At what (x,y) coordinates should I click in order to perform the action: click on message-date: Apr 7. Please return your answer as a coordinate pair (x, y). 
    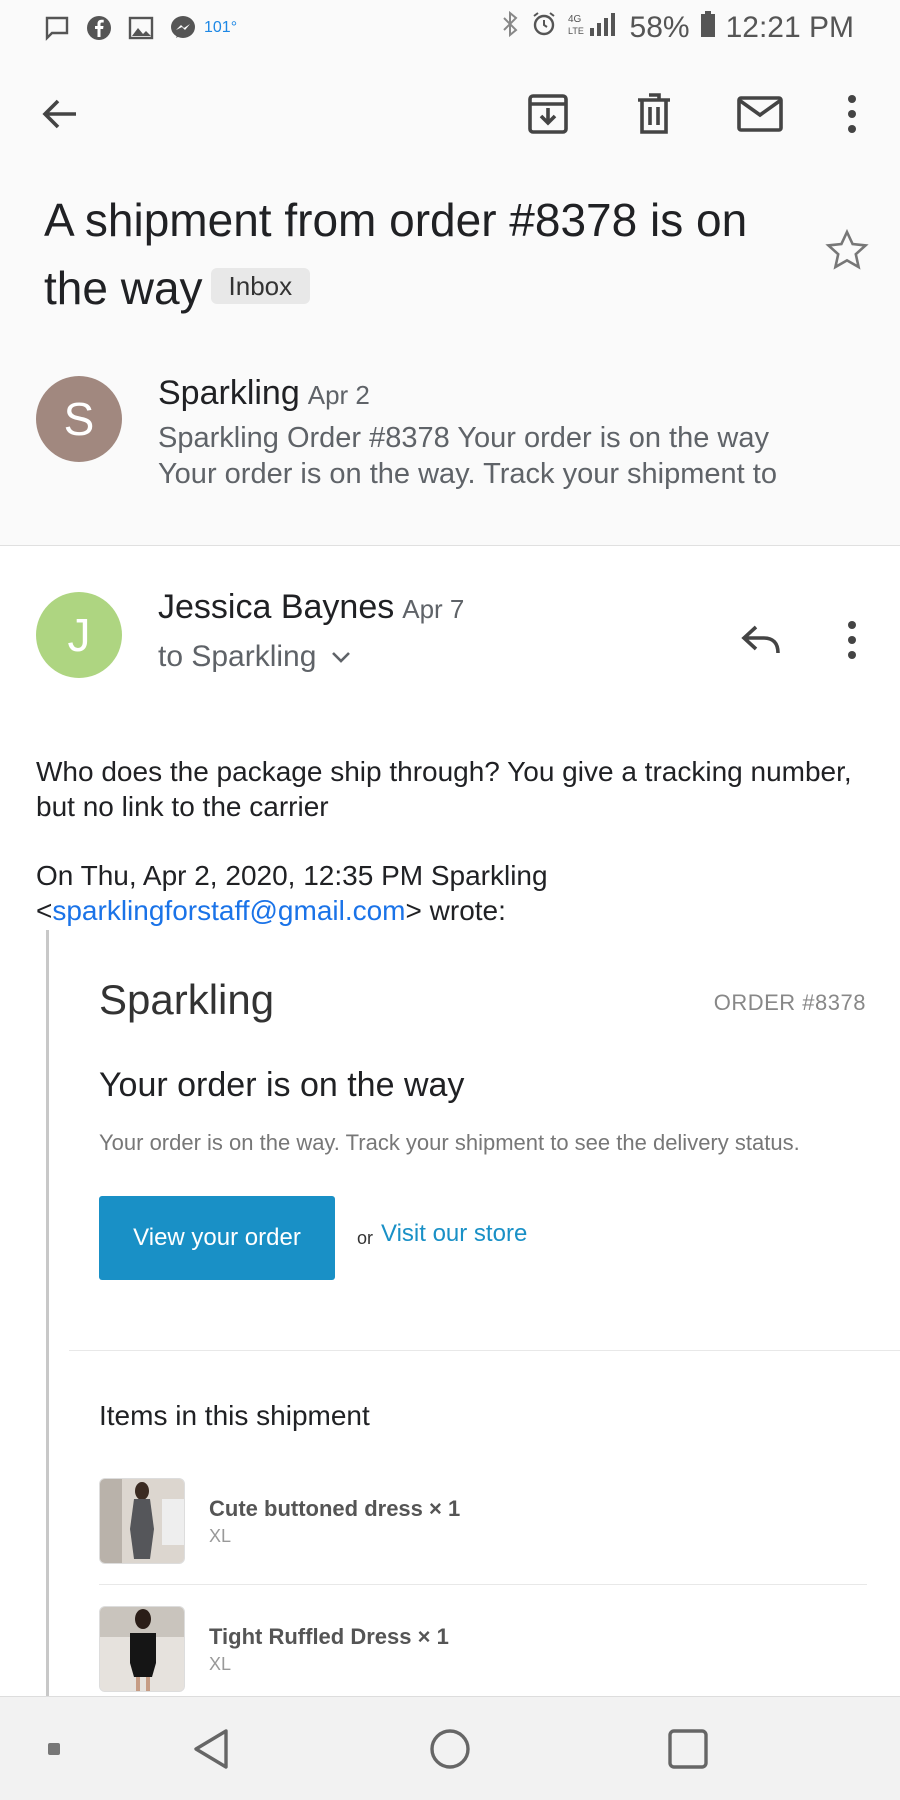
    Looking at the image, I should click on (433, 609).